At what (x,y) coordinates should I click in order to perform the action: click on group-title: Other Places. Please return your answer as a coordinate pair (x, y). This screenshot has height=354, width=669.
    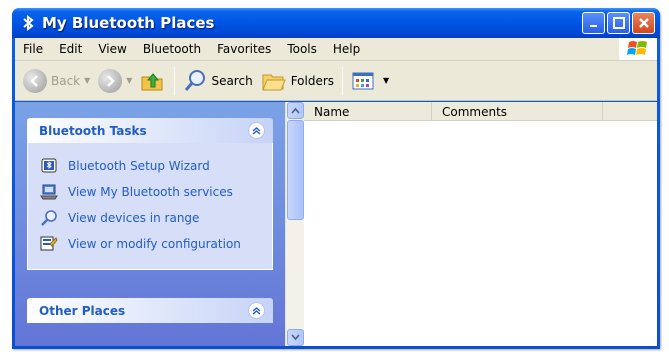
    Looking at the image, I should click on (82, 310).